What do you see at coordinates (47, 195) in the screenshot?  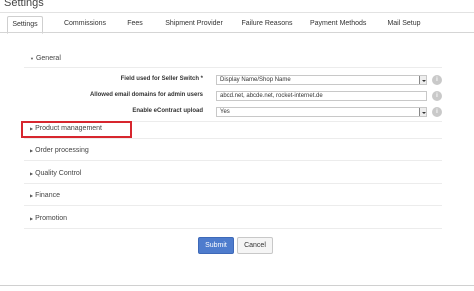 I see `section-finance-label: Finance` at bounding box center [47, 195].